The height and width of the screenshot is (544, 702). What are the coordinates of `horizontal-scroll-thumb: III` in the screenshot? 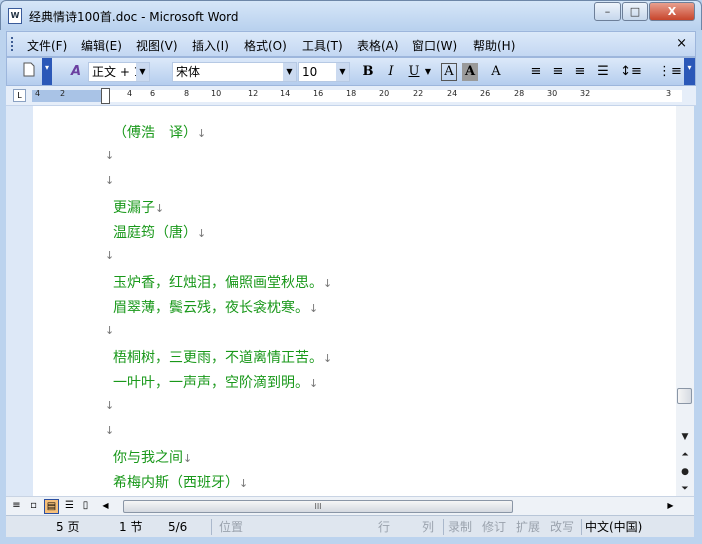 It's located at (318, 506).